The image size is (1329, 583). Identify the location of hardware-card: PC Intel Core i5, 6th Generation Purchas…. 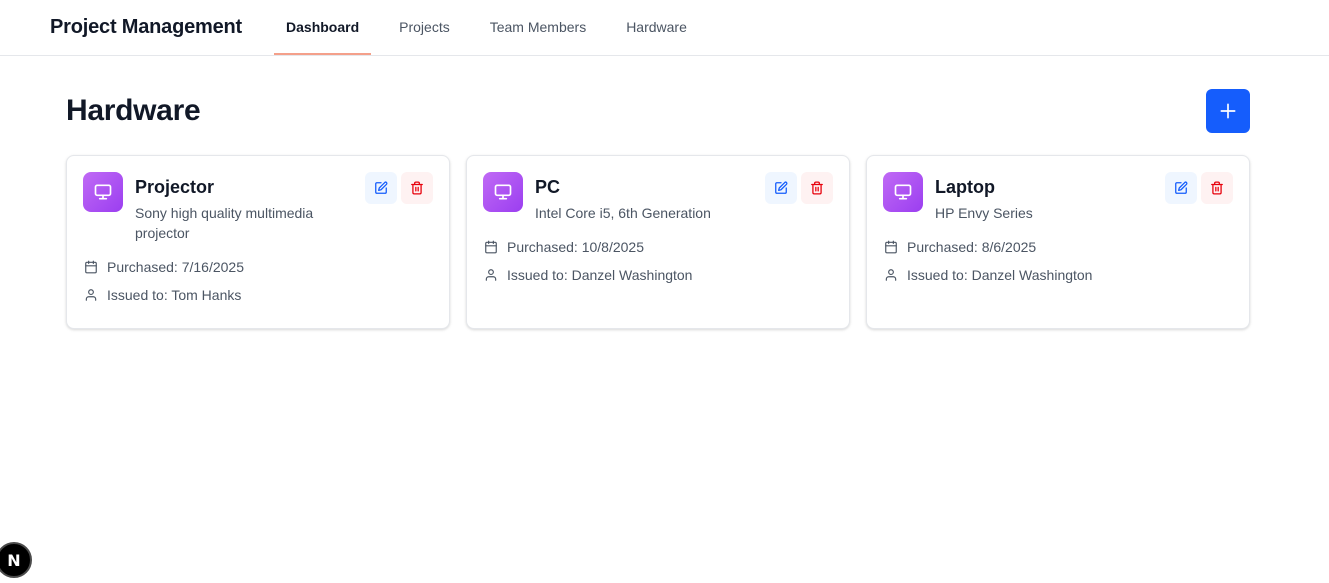
(658, 242).